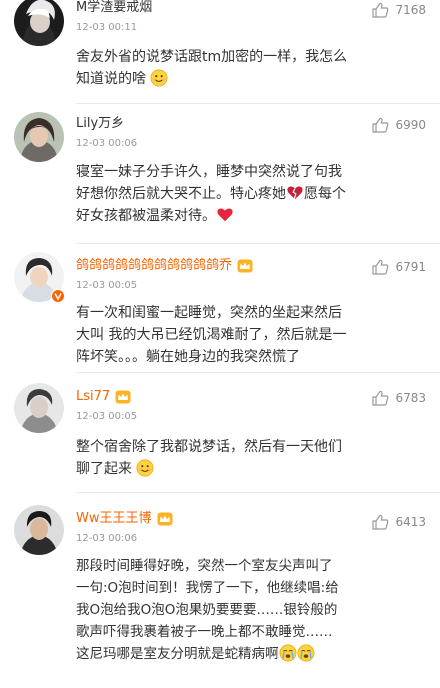  Describe the element at coordinates (207, 610) in the screenshot. I see `comment-line: 我O泡给我O泡O泡果奶要要要……银铃般的` at that location.